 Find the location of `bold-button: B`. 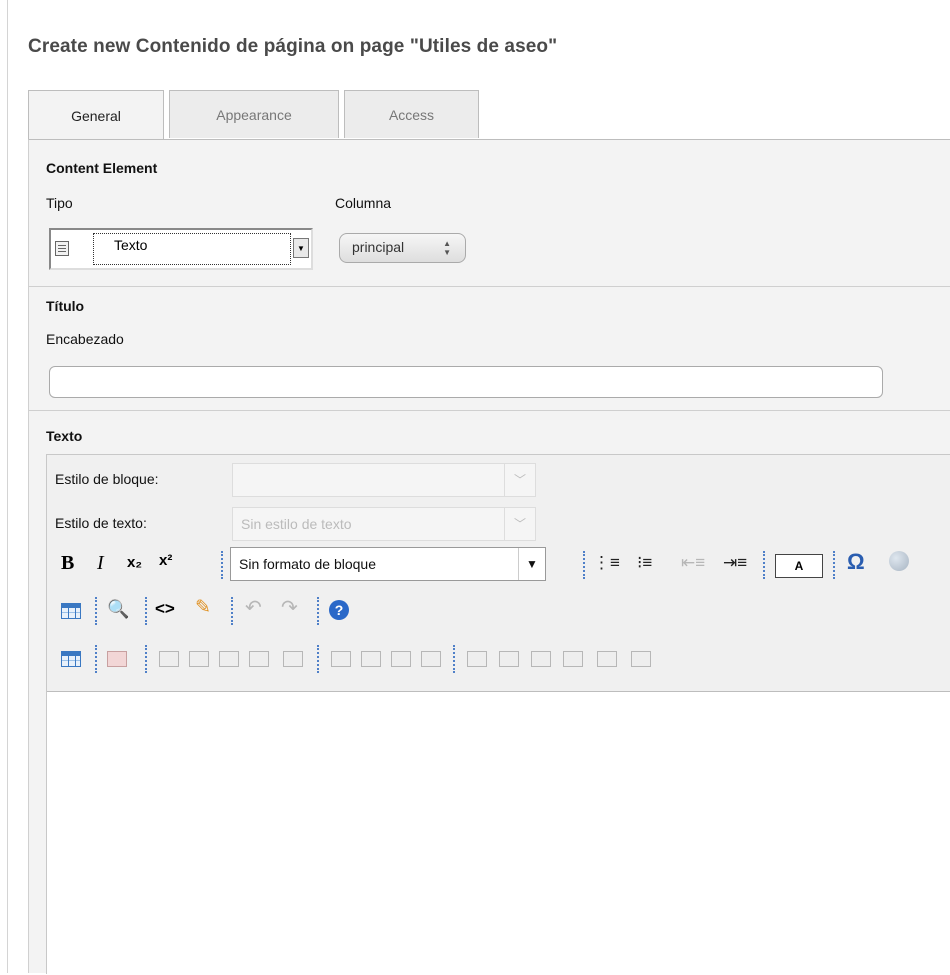

bold-button: B is located at coordinates (67, 563).